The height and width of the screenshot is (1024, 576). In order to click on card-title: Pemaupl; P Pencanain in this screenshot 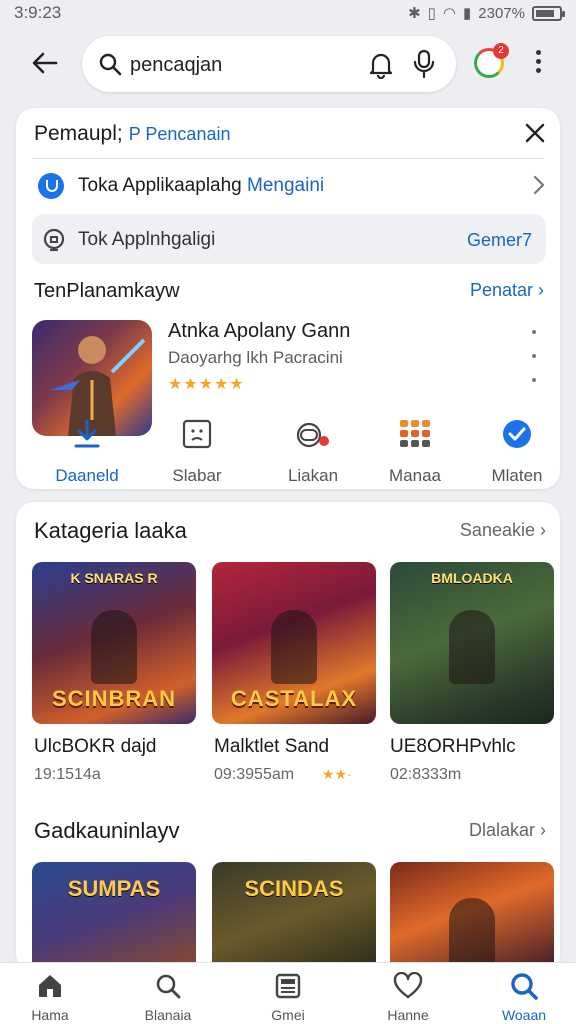, I will do `click(132, 134)`.